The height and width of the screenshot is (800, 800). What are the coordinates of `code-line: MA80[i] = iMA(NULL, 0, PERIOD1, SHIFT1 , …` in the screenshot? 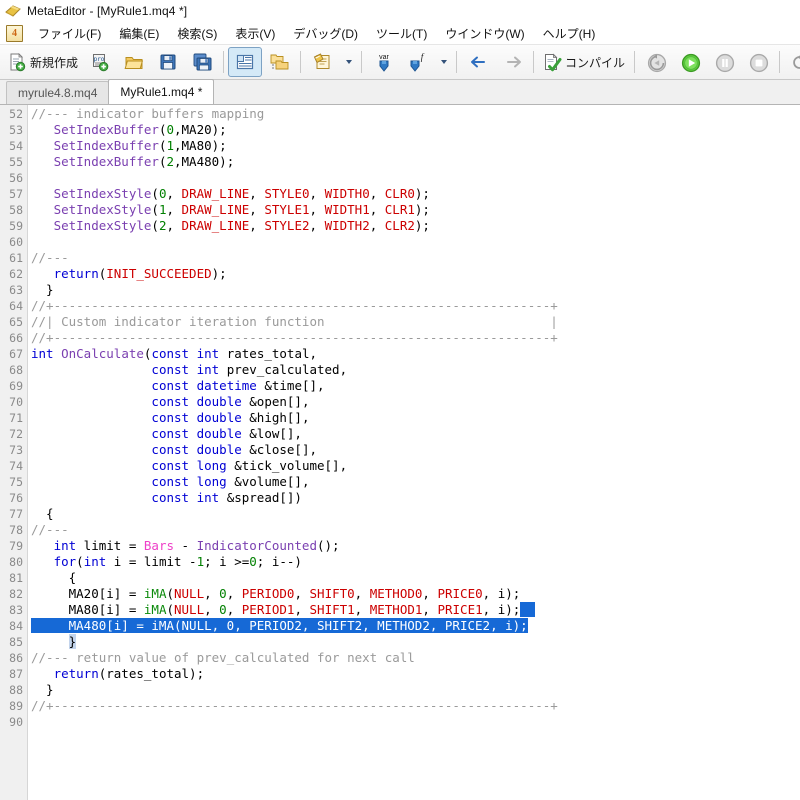 It's located at (414, 610).